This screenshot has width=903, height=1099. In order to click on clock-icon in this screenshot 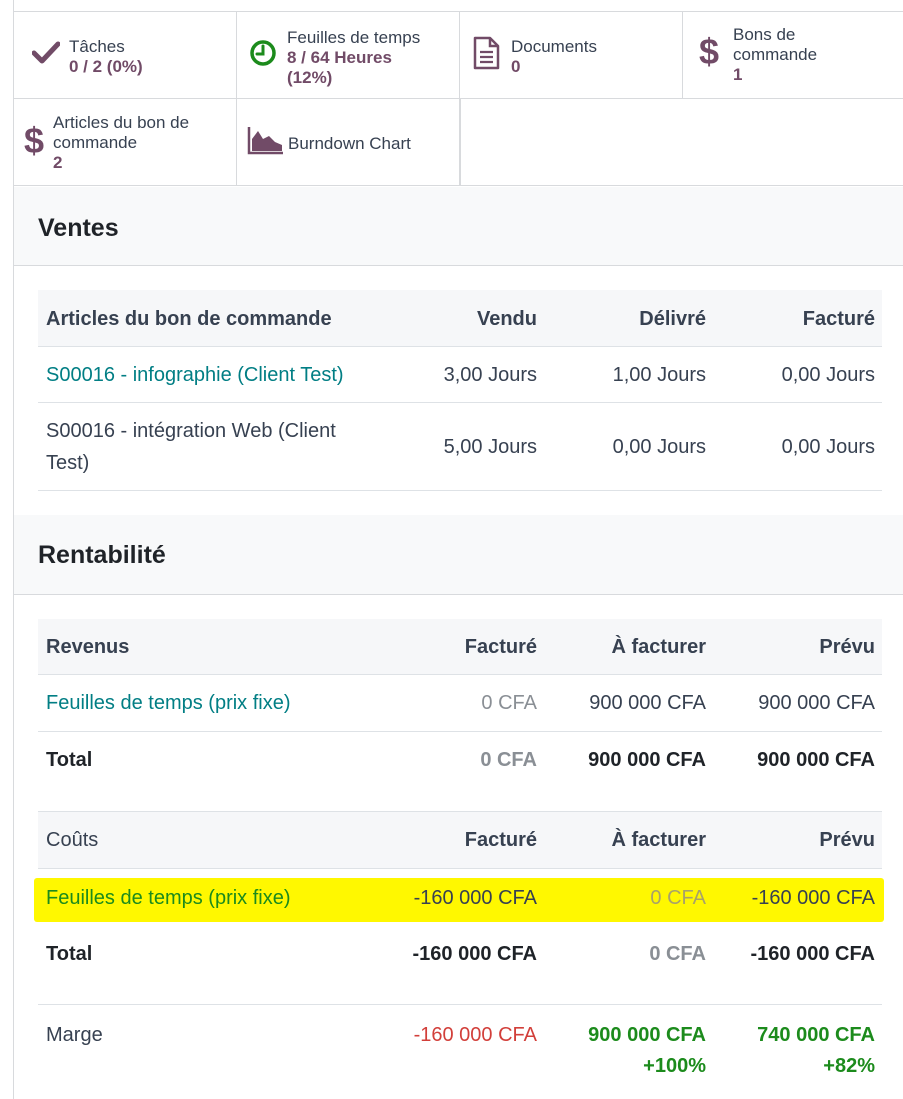, I will do `click(263, 53)`.